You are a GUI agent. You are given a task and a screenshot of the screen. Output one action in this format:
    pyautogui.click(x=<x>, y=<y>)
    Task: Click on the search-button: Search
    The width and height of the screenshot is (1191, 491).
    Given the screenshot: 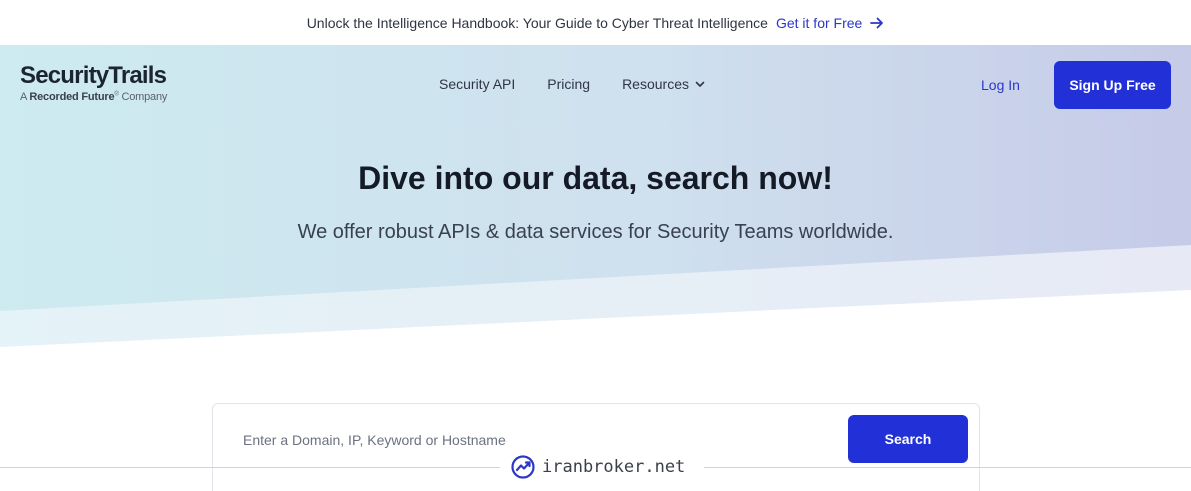 What is the action you would take?
    pyautogui.click(x=908, y=439)
    